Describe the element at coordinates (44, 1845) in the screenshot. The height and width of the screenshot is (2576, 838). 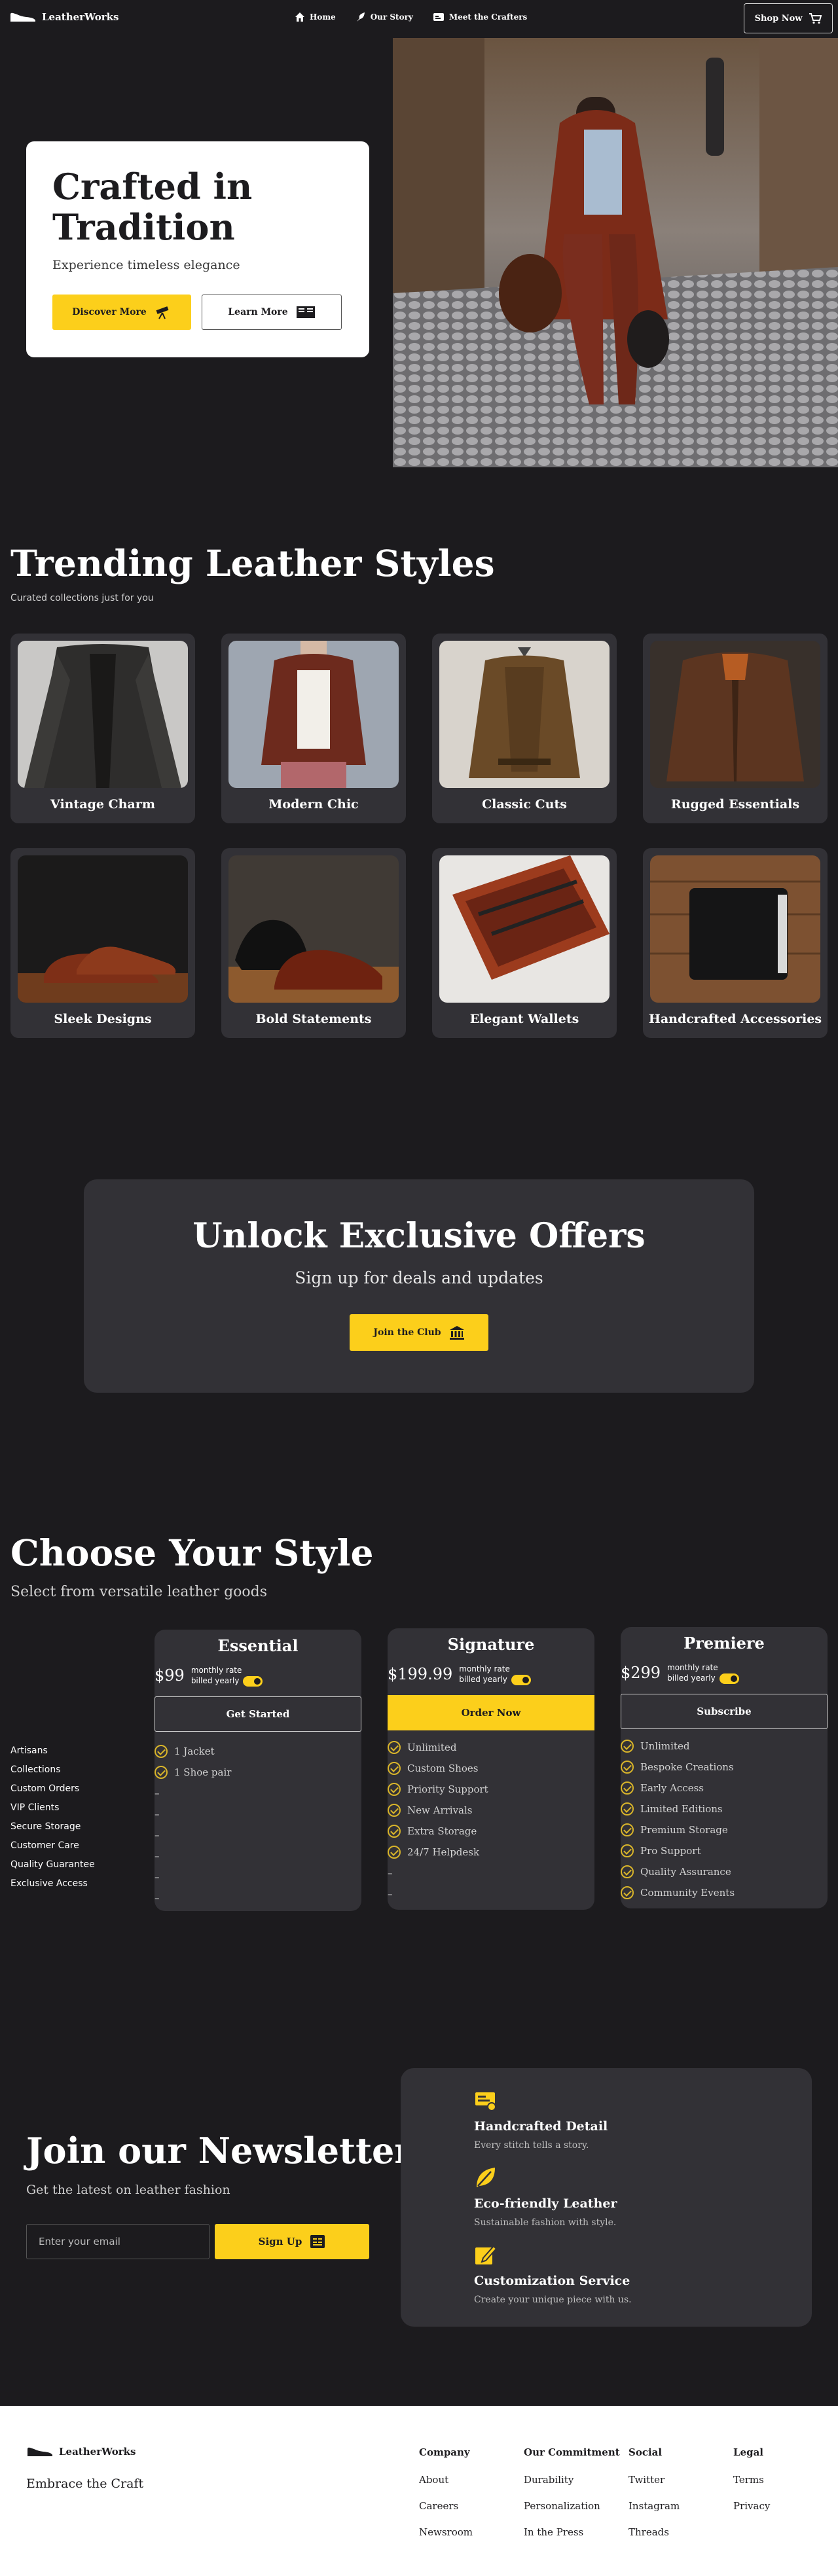
I see `feature-label: Customer Care` at that location.